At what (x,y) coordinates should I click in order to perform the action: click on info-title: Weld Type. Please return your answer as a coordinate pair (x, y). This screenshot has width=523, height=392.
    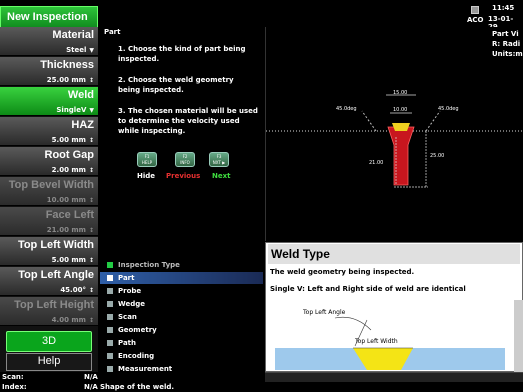
    Looking at the image, I should click on (394, 254).